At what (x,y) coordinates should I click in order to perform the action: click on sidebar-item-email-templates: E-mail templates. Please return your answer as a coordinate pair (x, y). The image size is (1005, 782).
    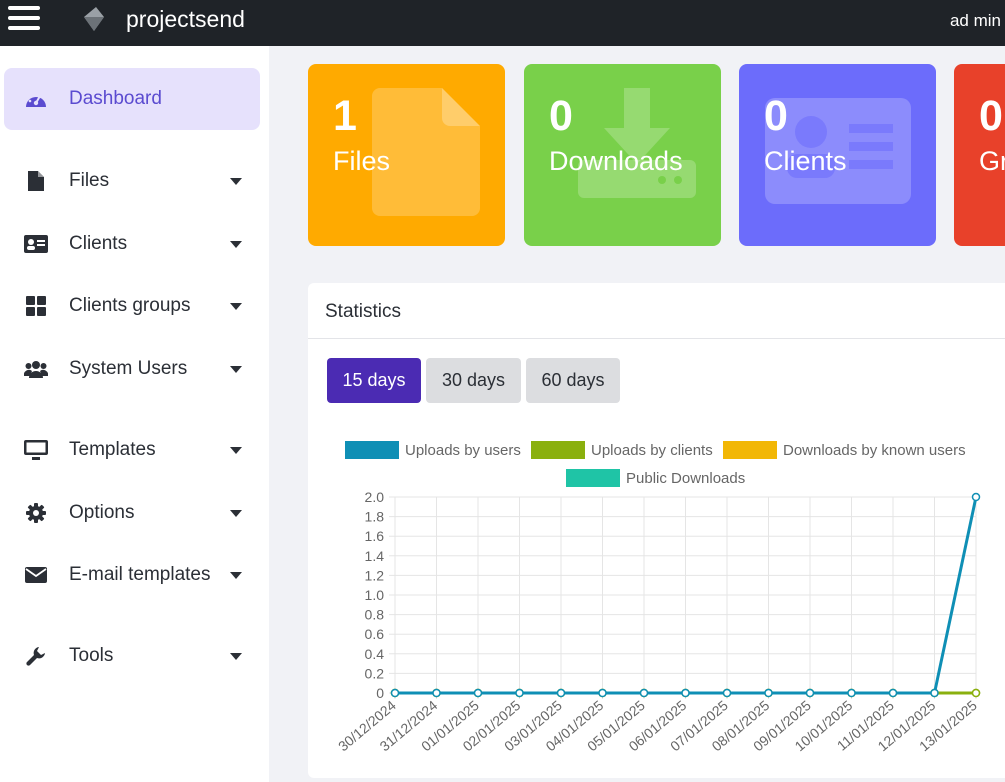
    Looking at the image, I should click on (132, 575).